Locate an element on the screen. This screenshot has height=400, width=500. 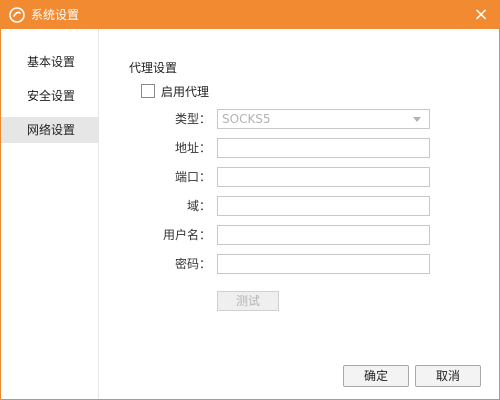
password-input is located at coordinates (323, 264).